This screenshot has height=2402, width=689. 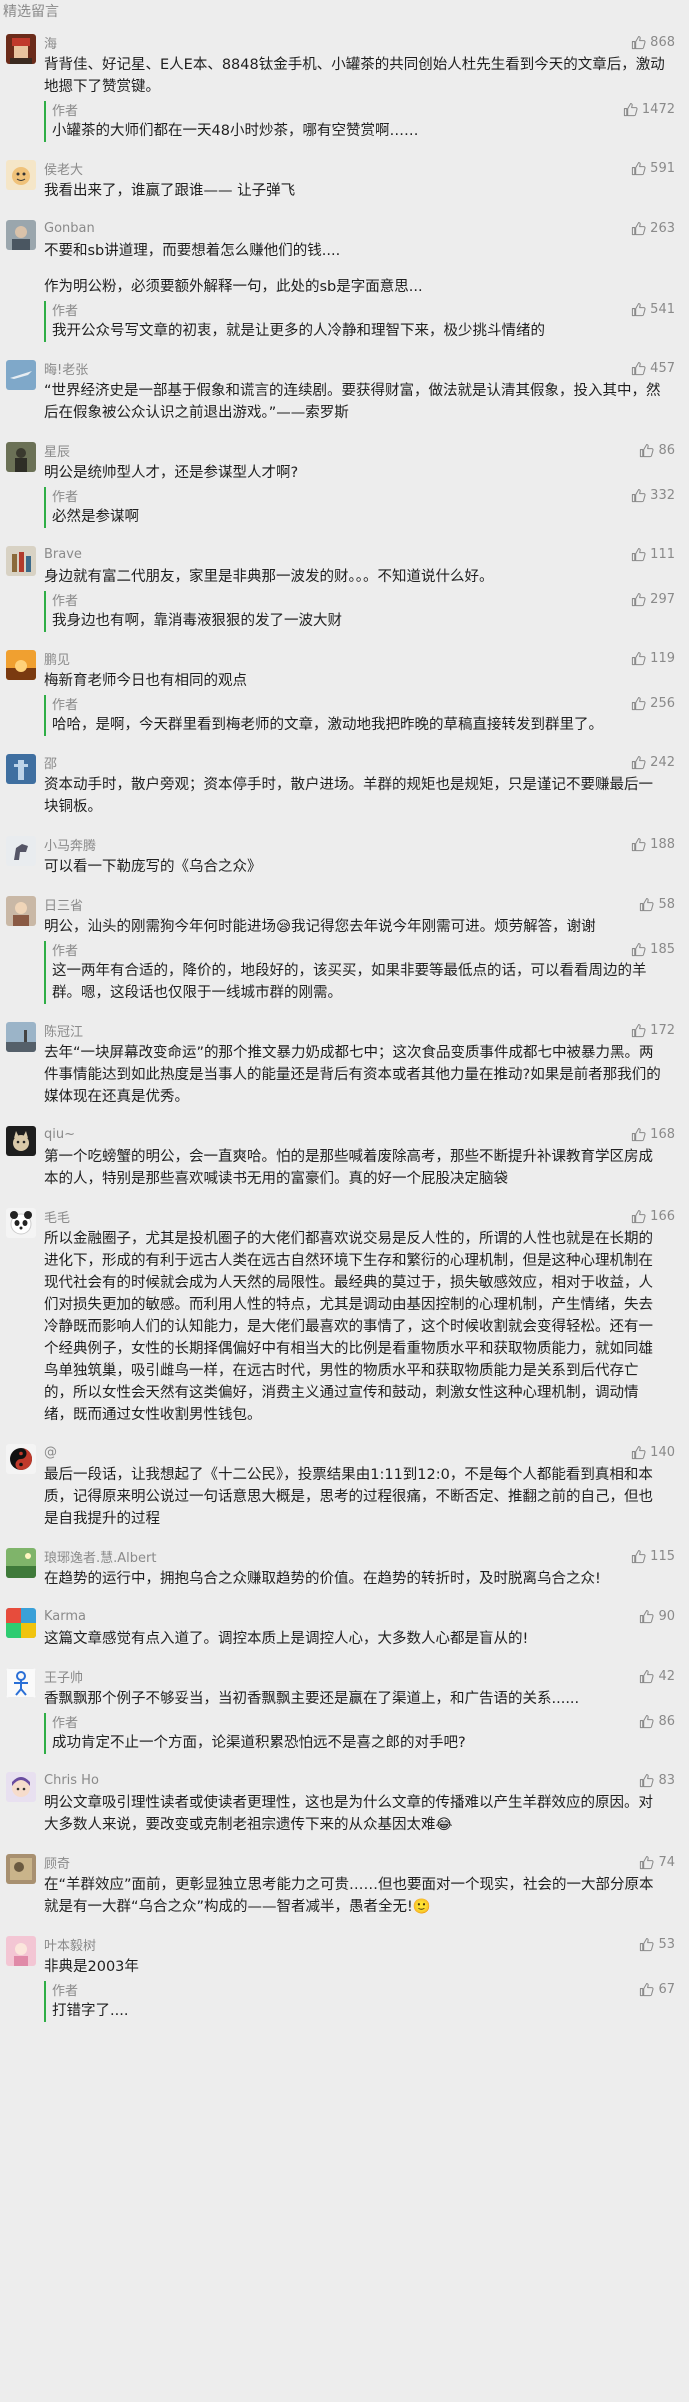 I want to click on avatar-red-cap, so click(x=21, y=49).